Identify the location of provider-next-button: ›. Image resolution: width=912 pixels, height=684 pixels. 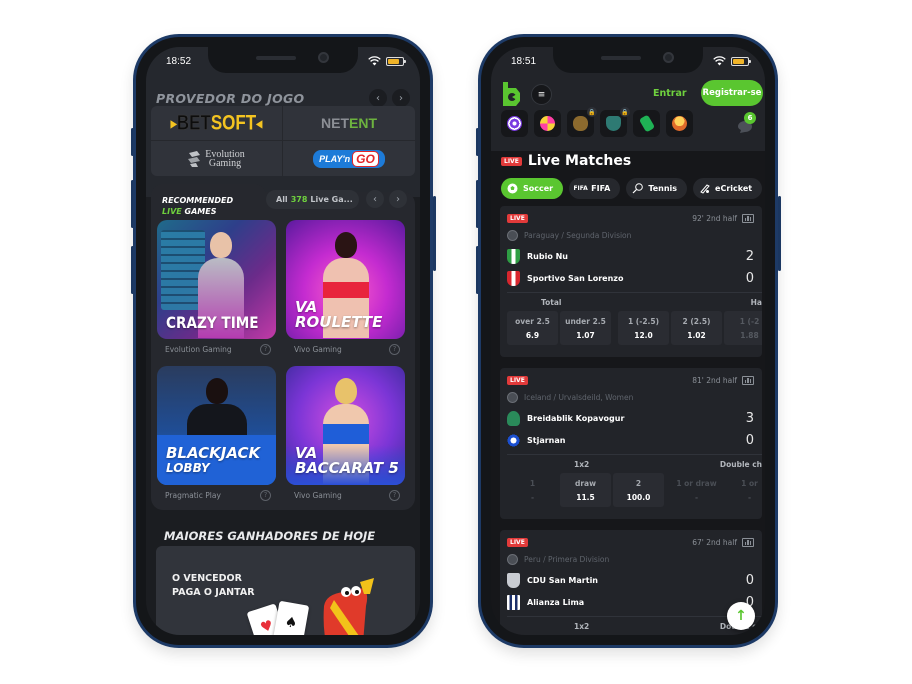
(401, 98).